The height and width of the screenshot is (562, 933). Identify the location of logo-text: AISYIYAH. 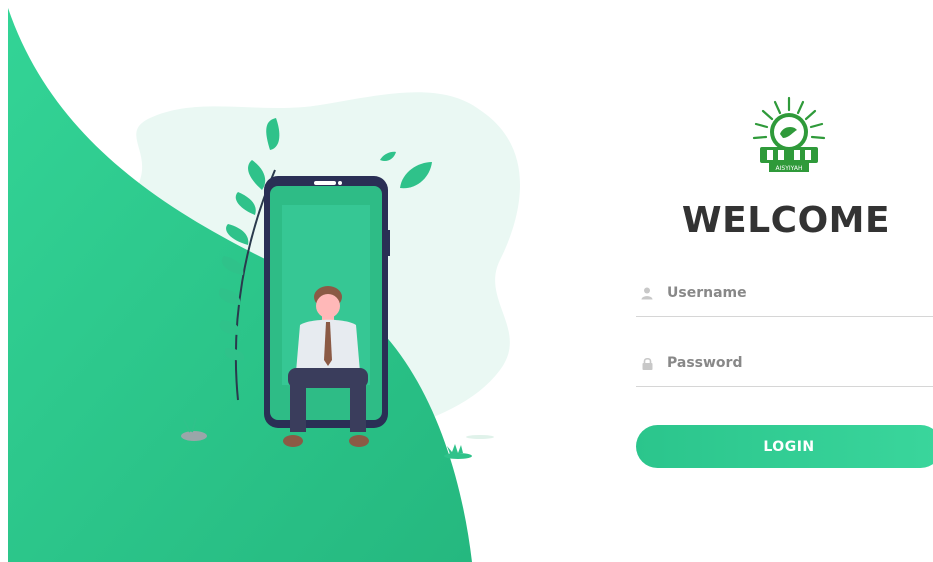
(789, 168).